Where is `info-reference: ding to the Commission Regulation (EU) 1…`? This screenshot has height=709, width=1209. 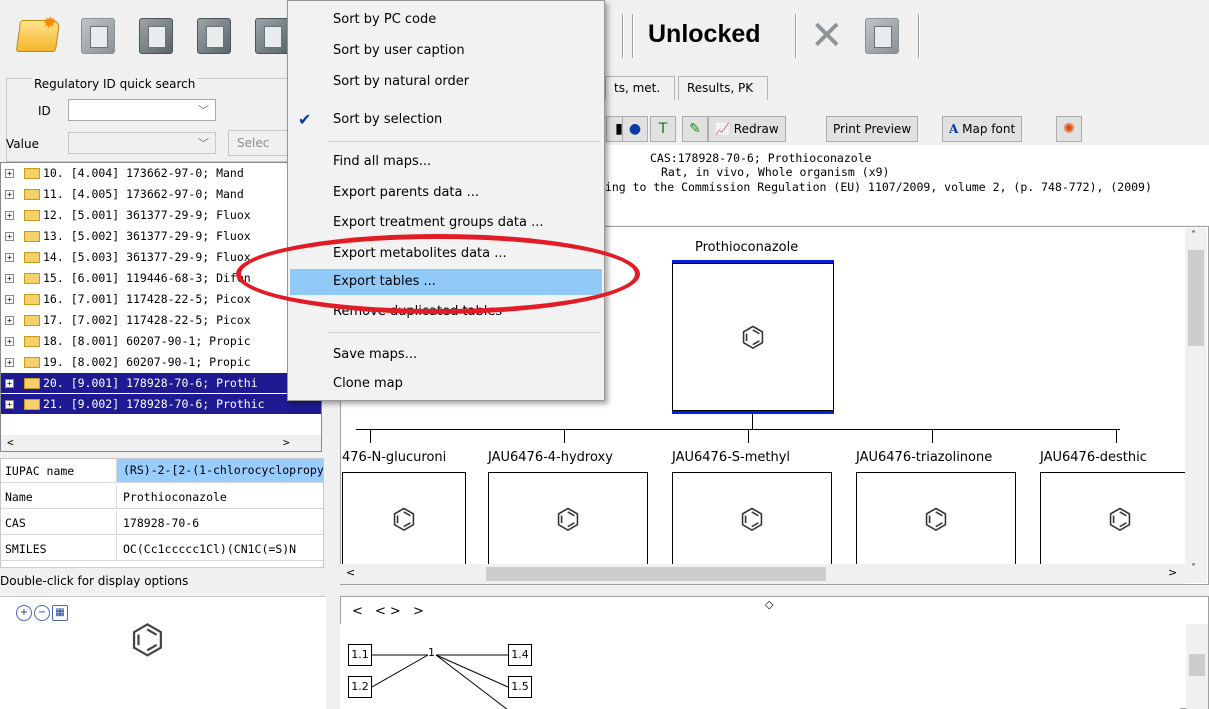
info-reference: ding to the Commission Regulation (EU) 1… is located at coordinates (875, 187).